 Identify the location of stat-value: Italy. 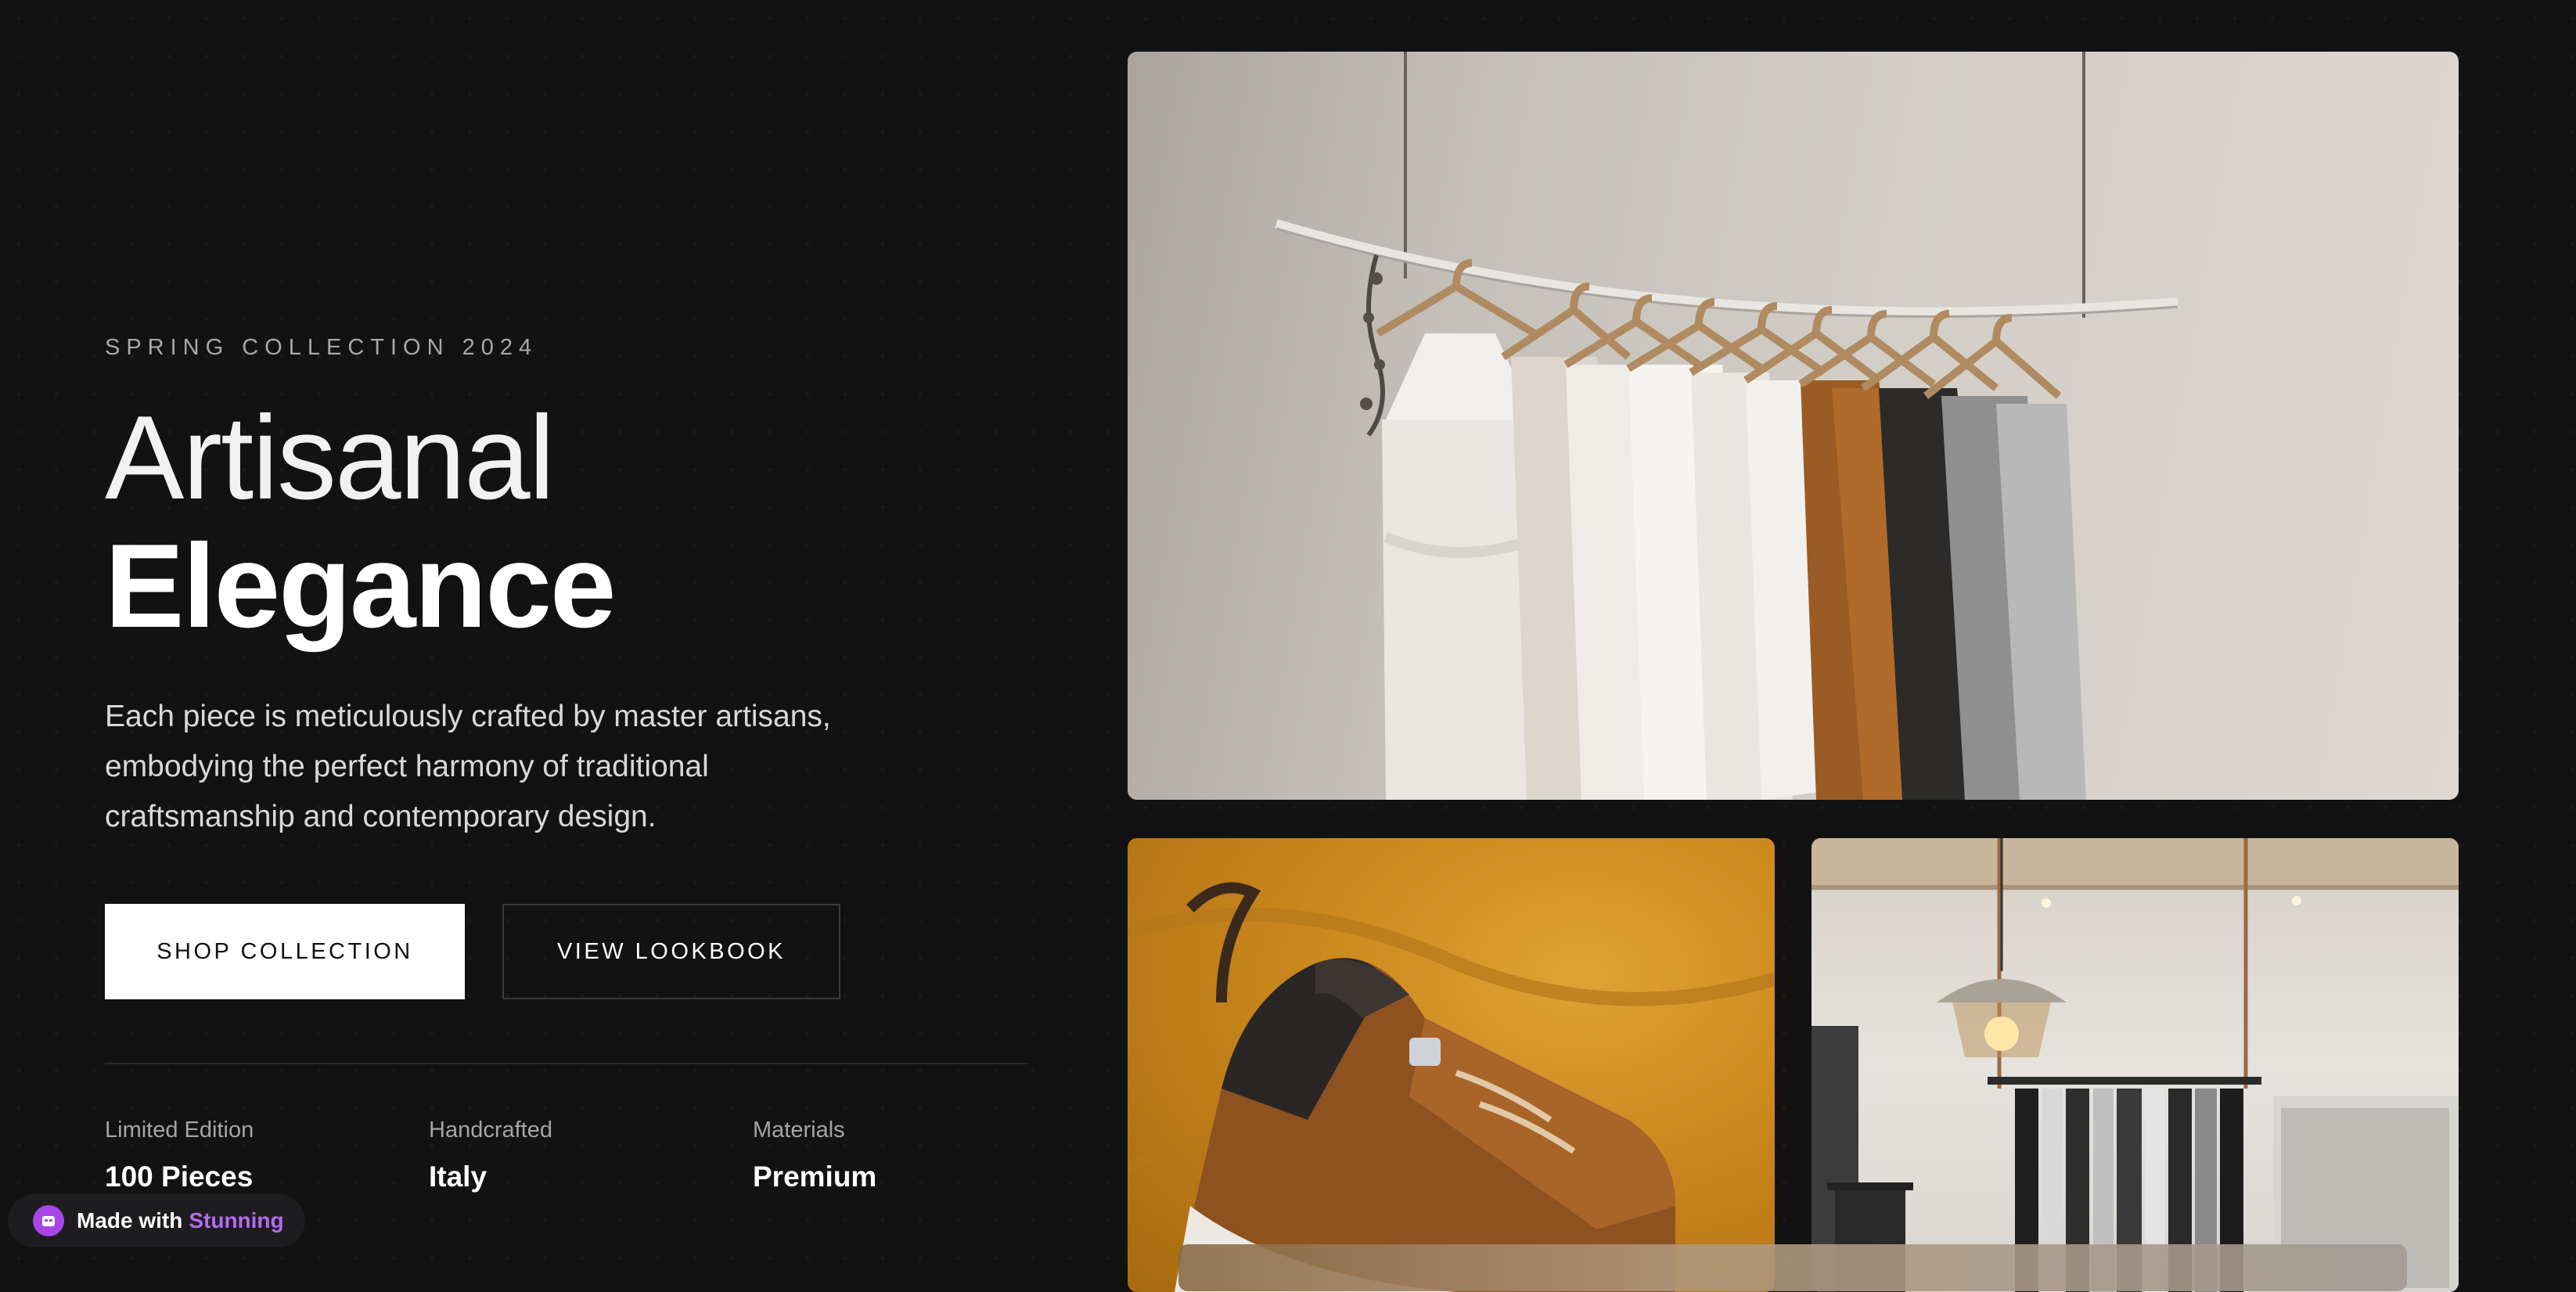
(458, 1177).